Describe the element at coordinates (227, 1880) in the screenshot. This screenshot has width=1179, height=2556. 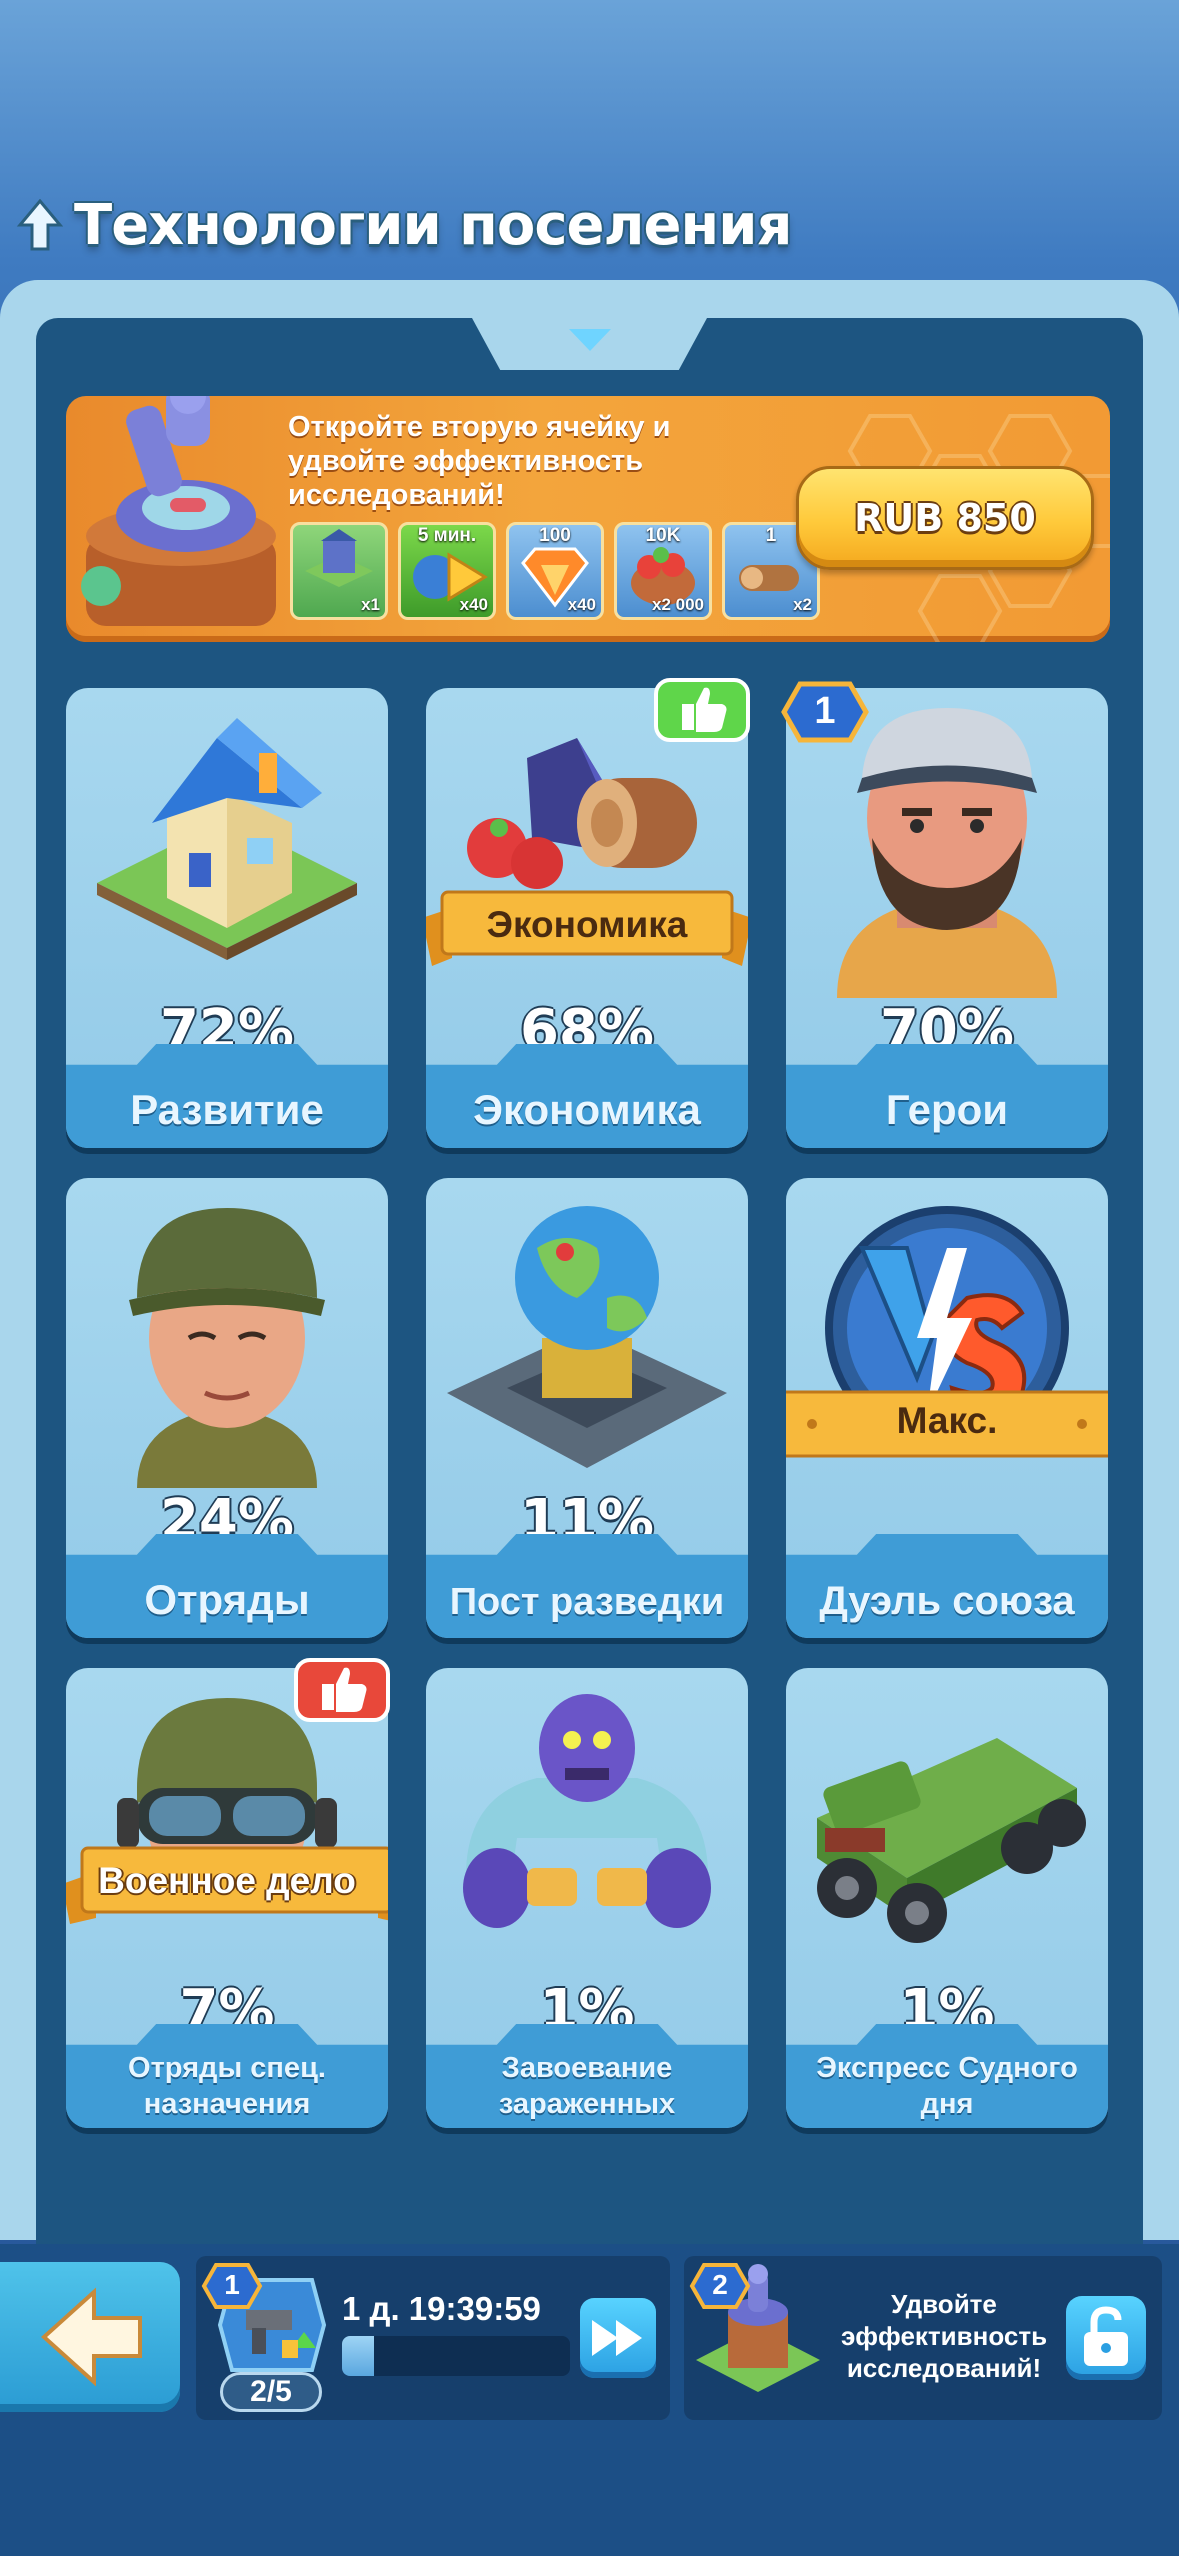
I see `ribbon-label: Военное дело` at that location.